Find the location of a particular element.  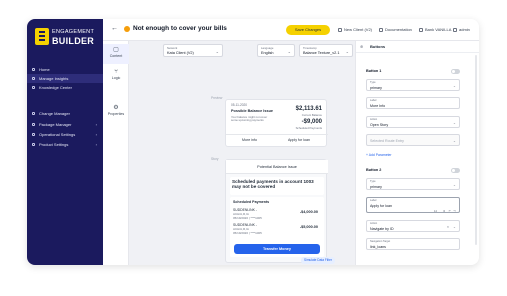

sidebar-item-label: Operational Settings is located at coordinates (57, 134).